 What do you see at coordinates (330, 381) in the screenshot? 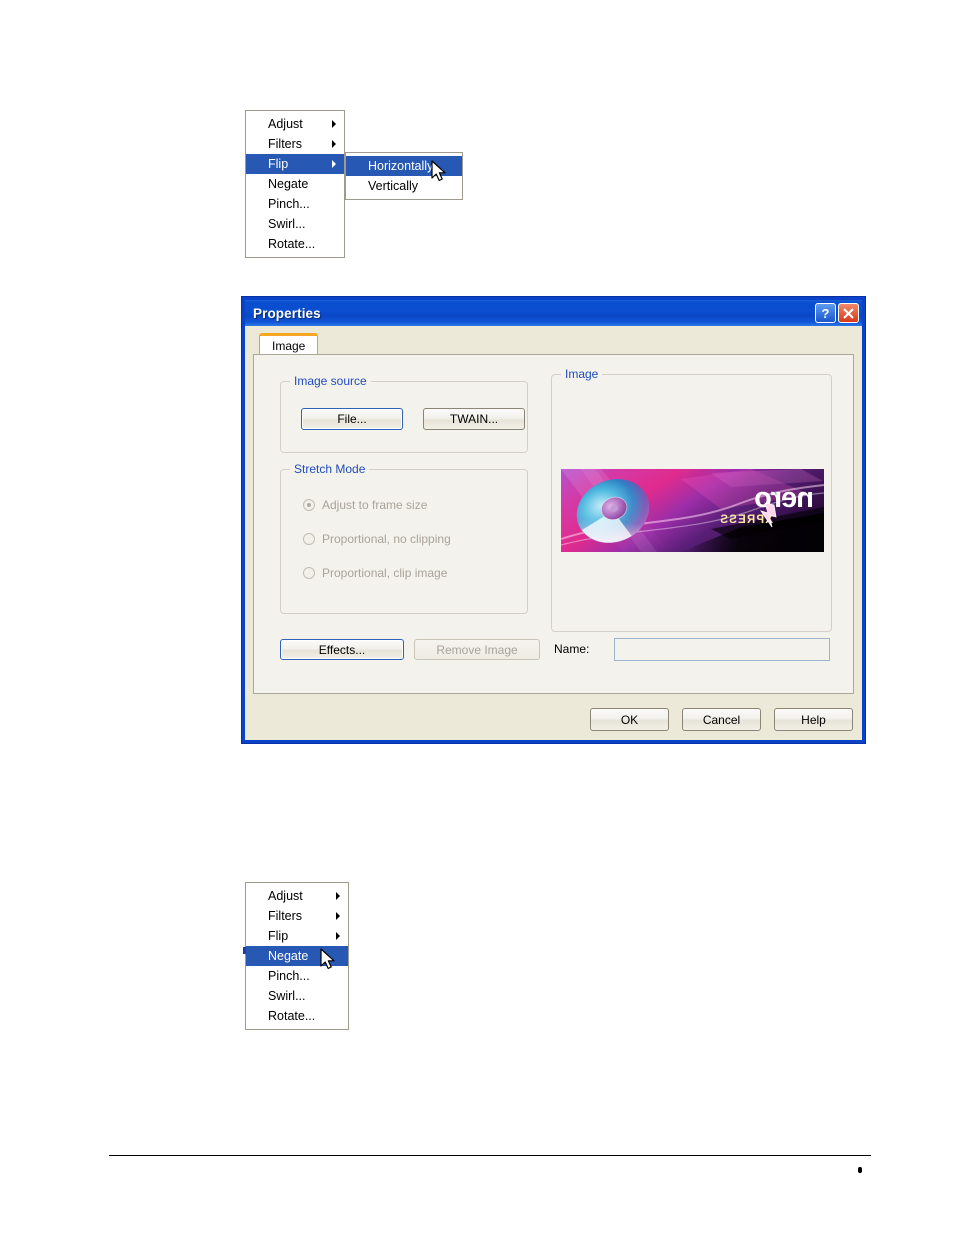
I see `group-image-source-title: Image source` at bounding box center [330, 381].